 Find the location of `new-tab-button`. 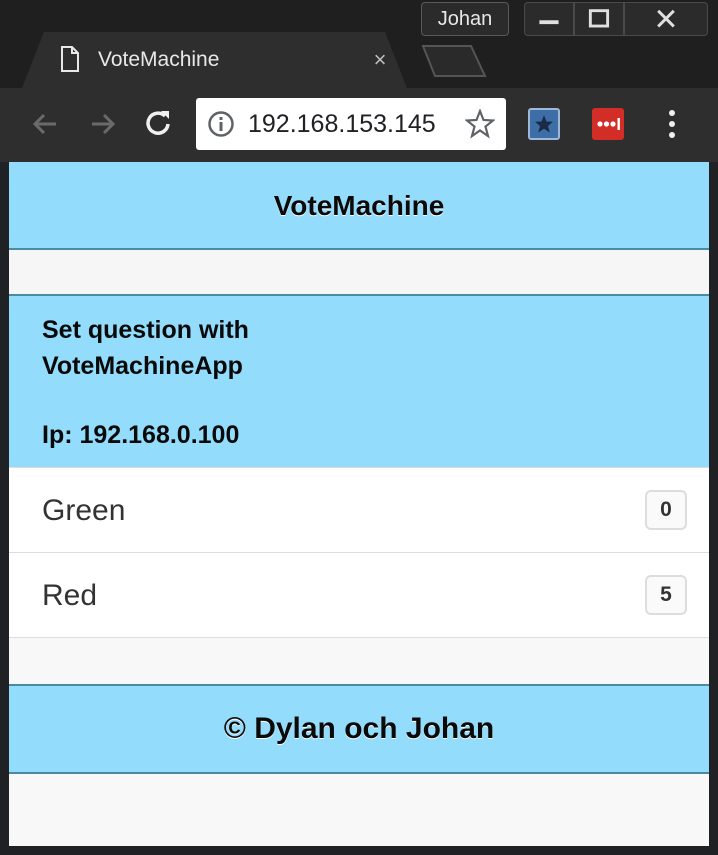

new-tab-button is located at coordinates (454, 61).